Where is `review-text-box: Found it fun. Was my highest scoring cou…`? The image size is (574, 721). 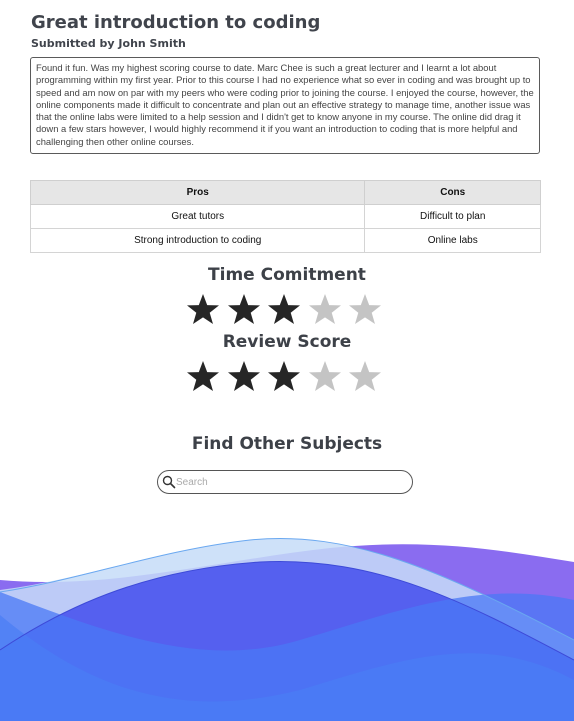 review-text-box: Found it fun. Was my highest scoring cou… is located at coordinates (285, 105).